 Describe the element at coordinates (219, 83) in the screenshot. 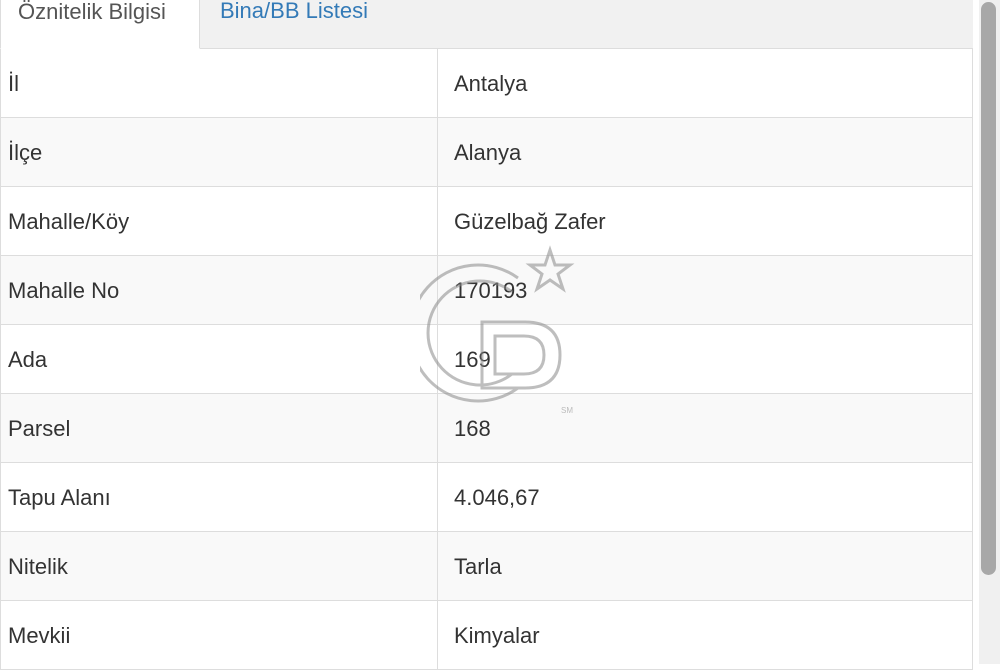

I see `row-label: İl` at that location.